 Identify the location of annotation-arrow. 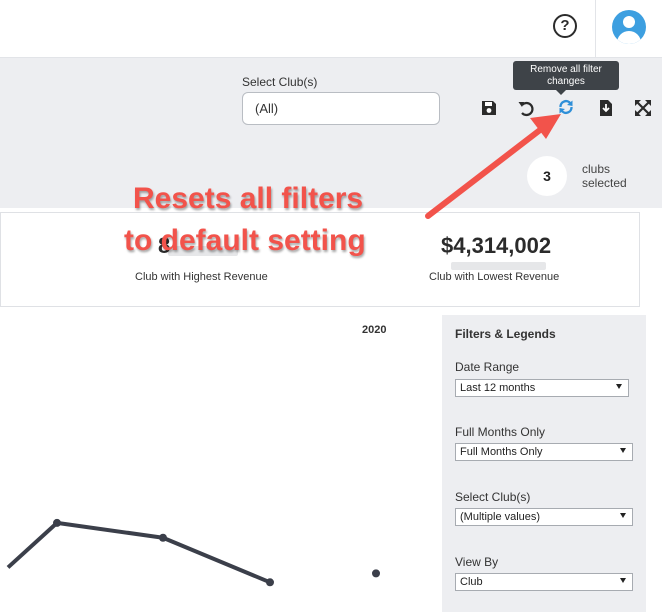
(493, 166).